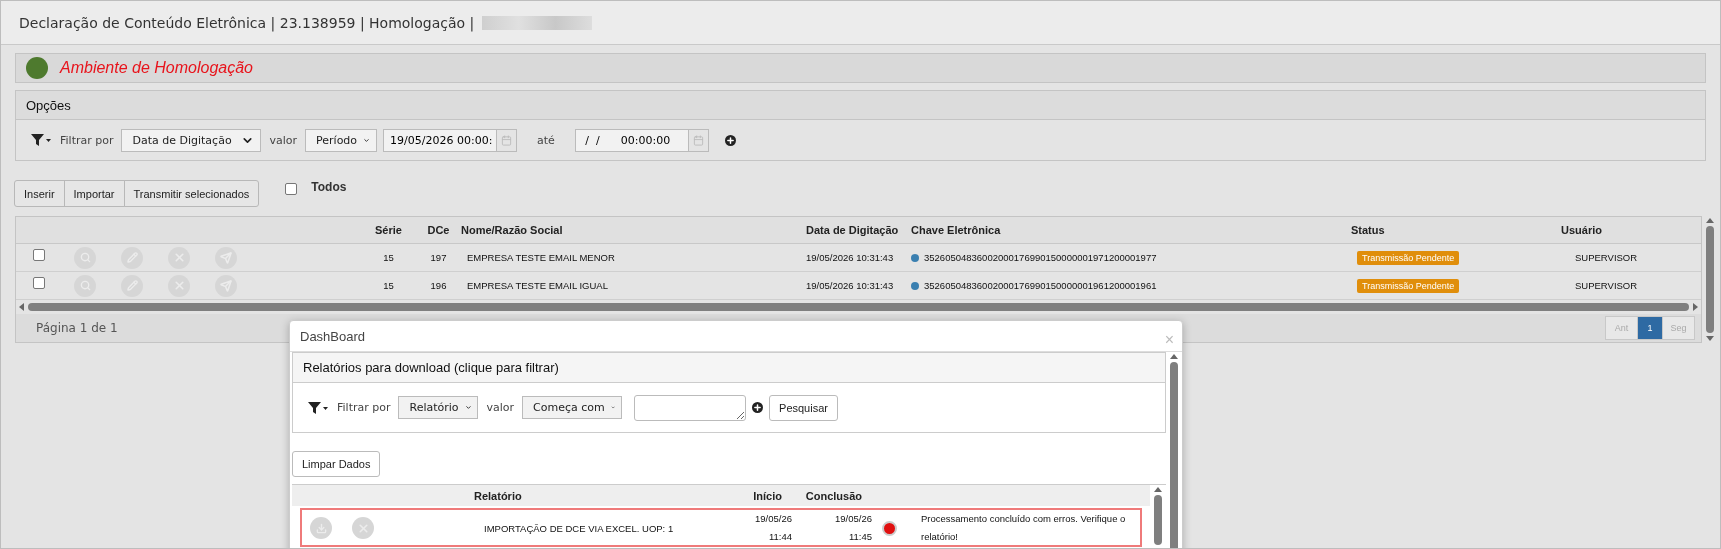 Image resolution: width=1721 pixels, height=549 pixels. Describe the element at coordinates (956, 230) in the screenshot. I see `column-header: Chave Eletrônica` at that location.